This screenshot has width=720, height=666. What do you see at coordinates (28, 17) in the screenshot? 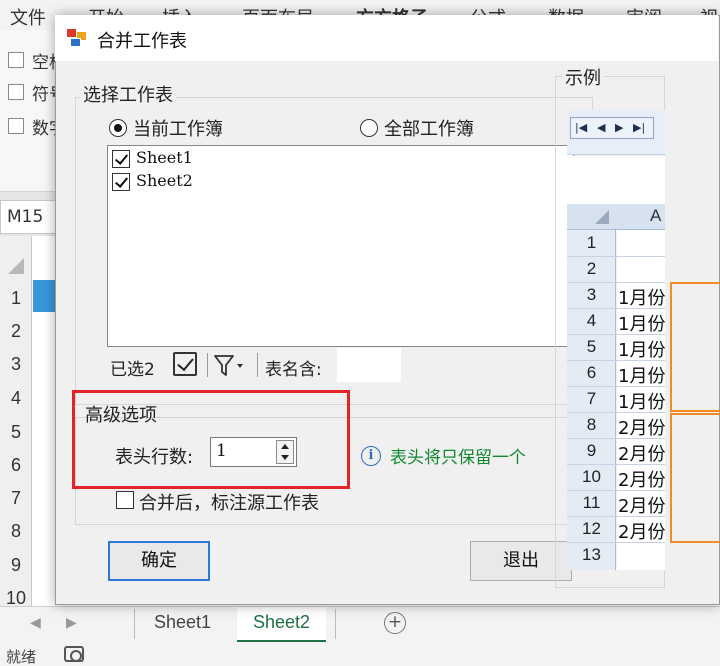
I see `ribbon-tab-file: 文件` at bounding box center [28, 17].